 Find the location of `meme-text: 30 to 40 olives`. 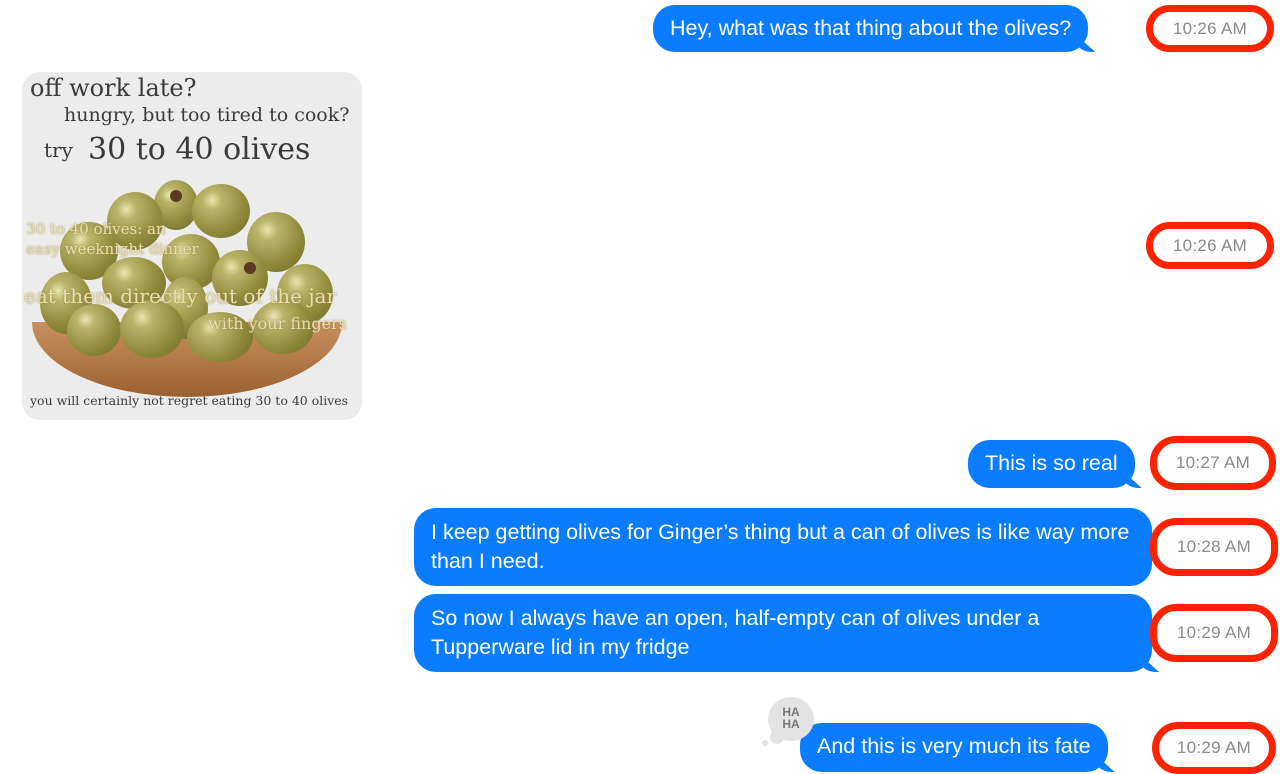

meme-text: 30 to 40 olives is located at coordinates (199, 149).